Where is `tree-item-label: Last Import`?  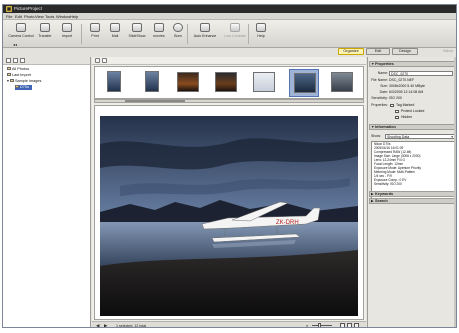
tree-item-label: Last Import is located at coordinates (21, 75).